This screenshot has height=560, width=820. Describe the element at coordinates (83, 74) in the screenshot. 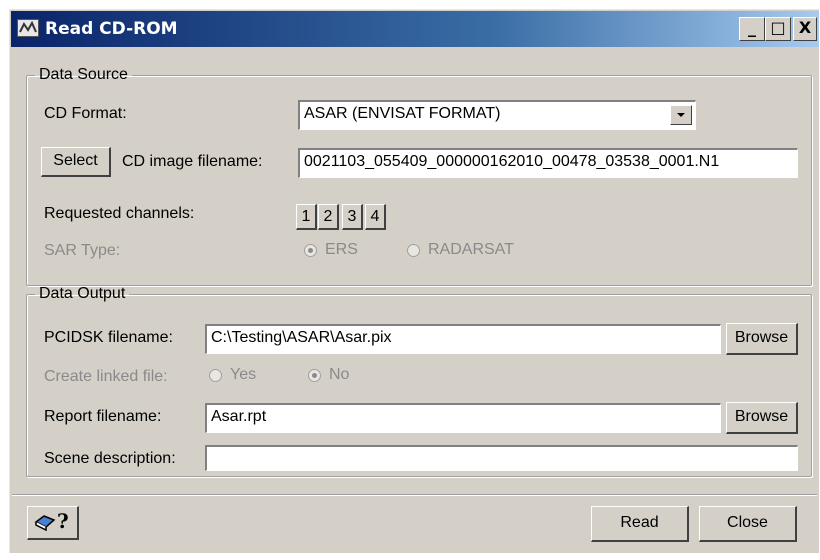

I see `data-source-legend: Data Source` at that location.